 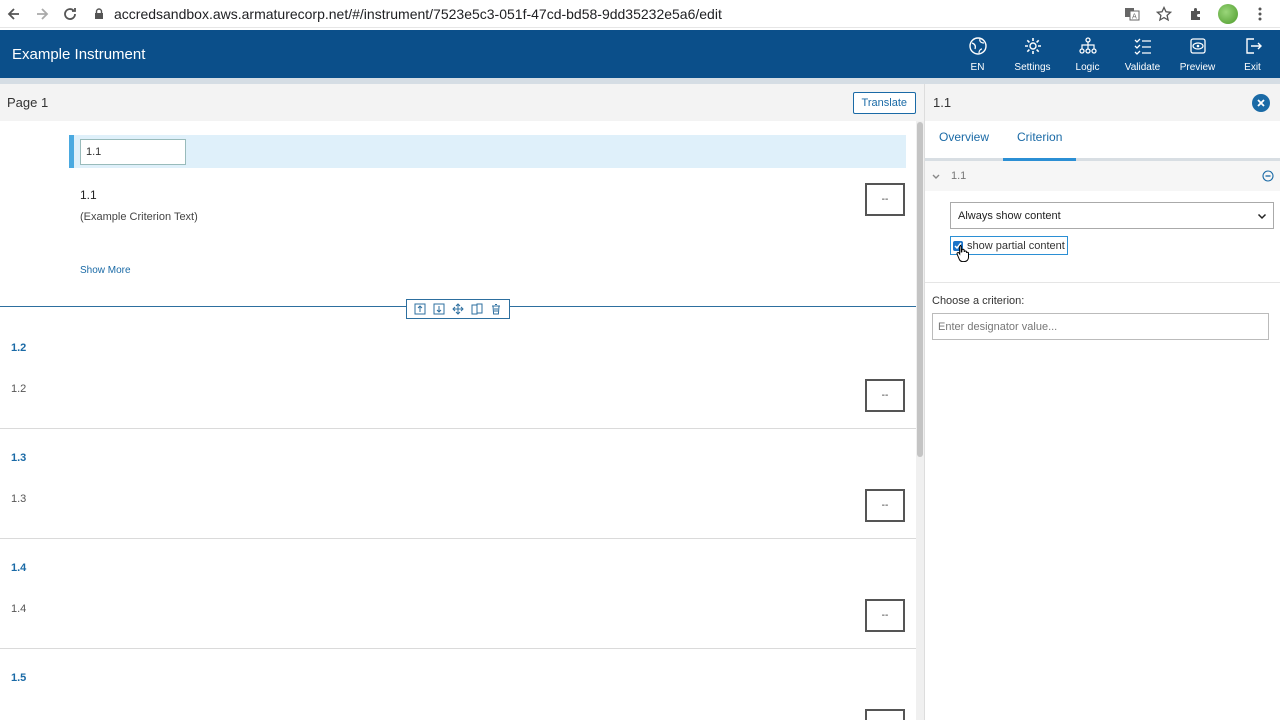 I want to click on editor-scrollbar, so click(x=920, y=420).